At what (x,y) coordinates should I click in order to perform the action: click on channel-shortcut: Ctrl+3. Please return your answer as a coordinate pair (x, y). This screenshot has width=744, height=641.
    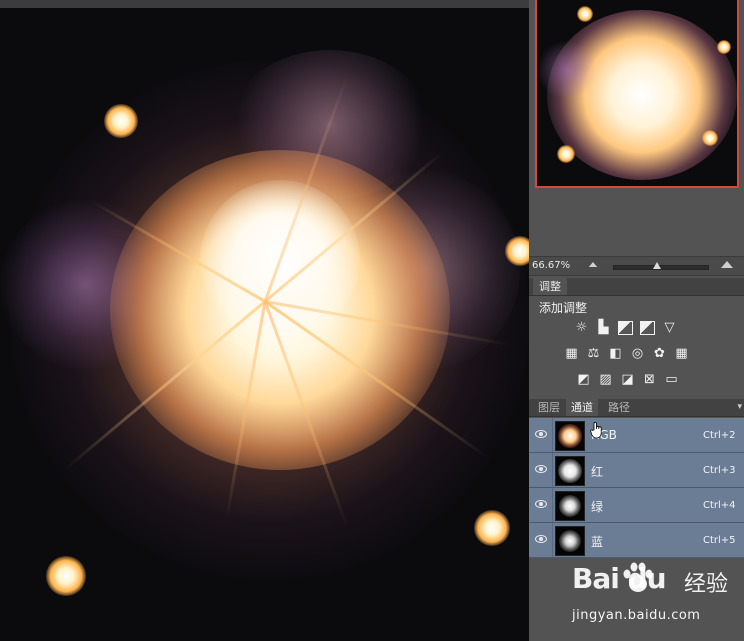
    Looking at the image, I should click on (719, 470).